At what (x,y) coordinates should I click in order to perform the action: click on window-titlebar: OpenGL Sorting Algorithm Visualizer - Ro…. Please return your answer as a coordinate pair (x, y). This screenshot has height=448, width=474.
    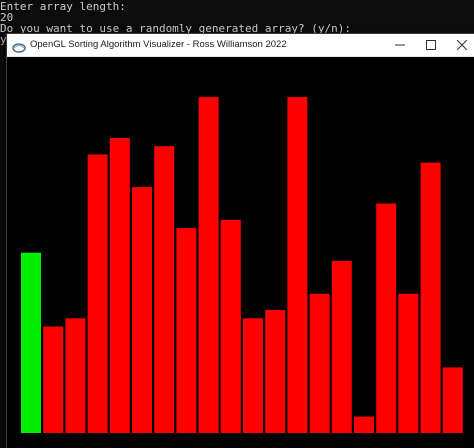
    Looking at the image, I should click on (240, 45).